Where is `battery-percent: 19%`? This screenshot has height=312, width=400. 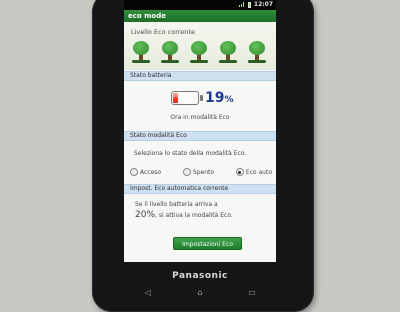 battery-percent: 19% is located at coordinates (219, 98).